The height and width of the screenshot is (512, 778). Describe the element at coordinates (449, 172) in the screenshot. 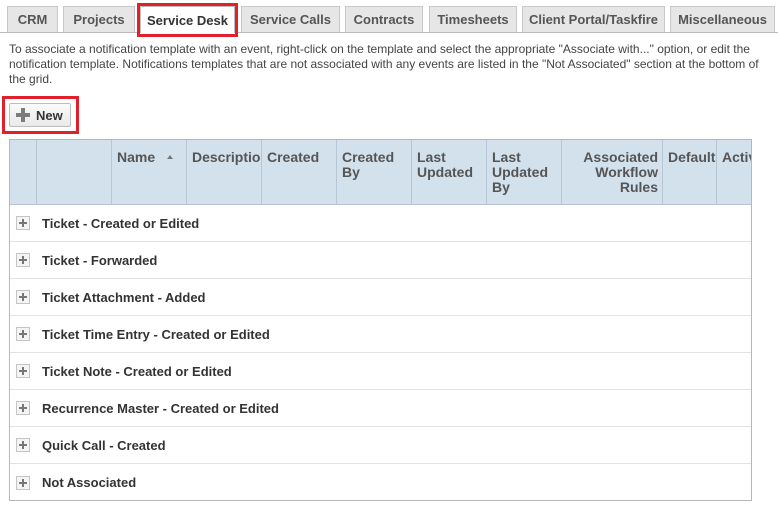

I see `column-header-last-updated: Last Updated` at that location.